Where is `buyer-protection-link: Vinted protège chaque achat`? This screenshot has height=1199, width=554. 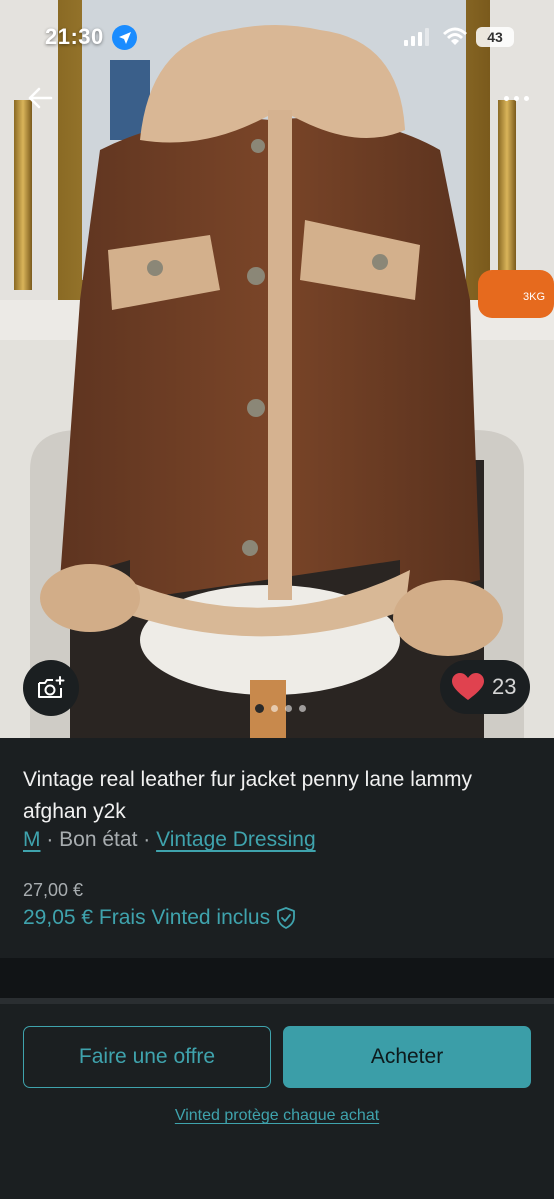
buyer-protection-link: Vinted protège chaque achat is located at coordinates (277, 1116).